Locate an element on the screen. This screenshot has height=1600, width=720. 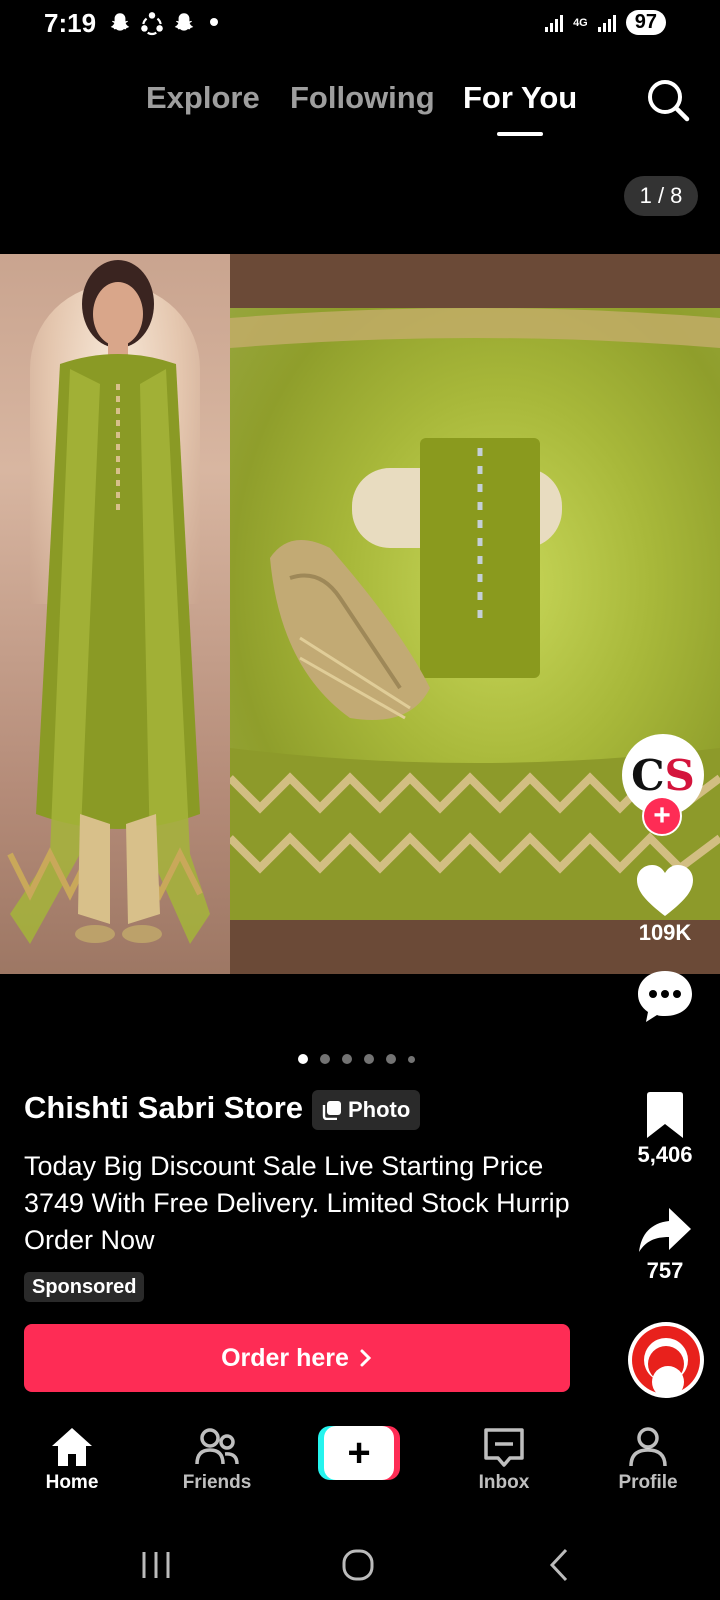
nav-inbox-label: Inbox is located at coordinates (504, 1482).